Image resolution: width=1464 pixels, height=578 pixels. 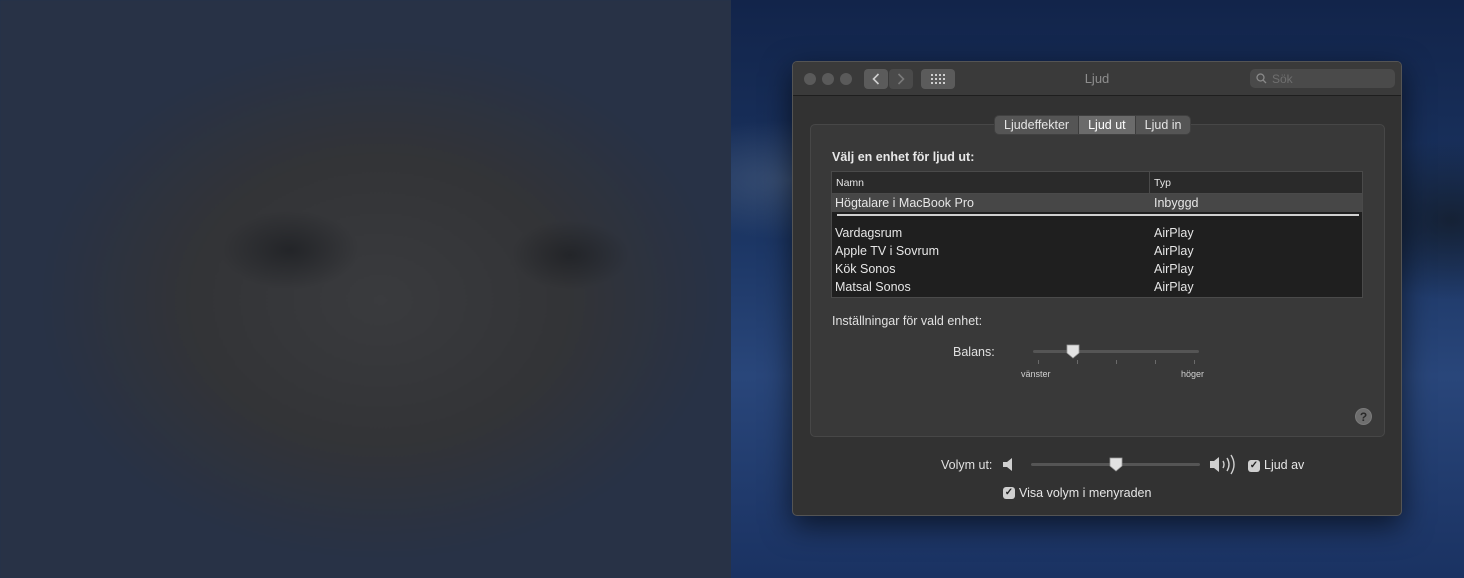 I want to click on table-row: Högtalare i MacBook Pro Inbyggd, so click(x=1097, y=203).